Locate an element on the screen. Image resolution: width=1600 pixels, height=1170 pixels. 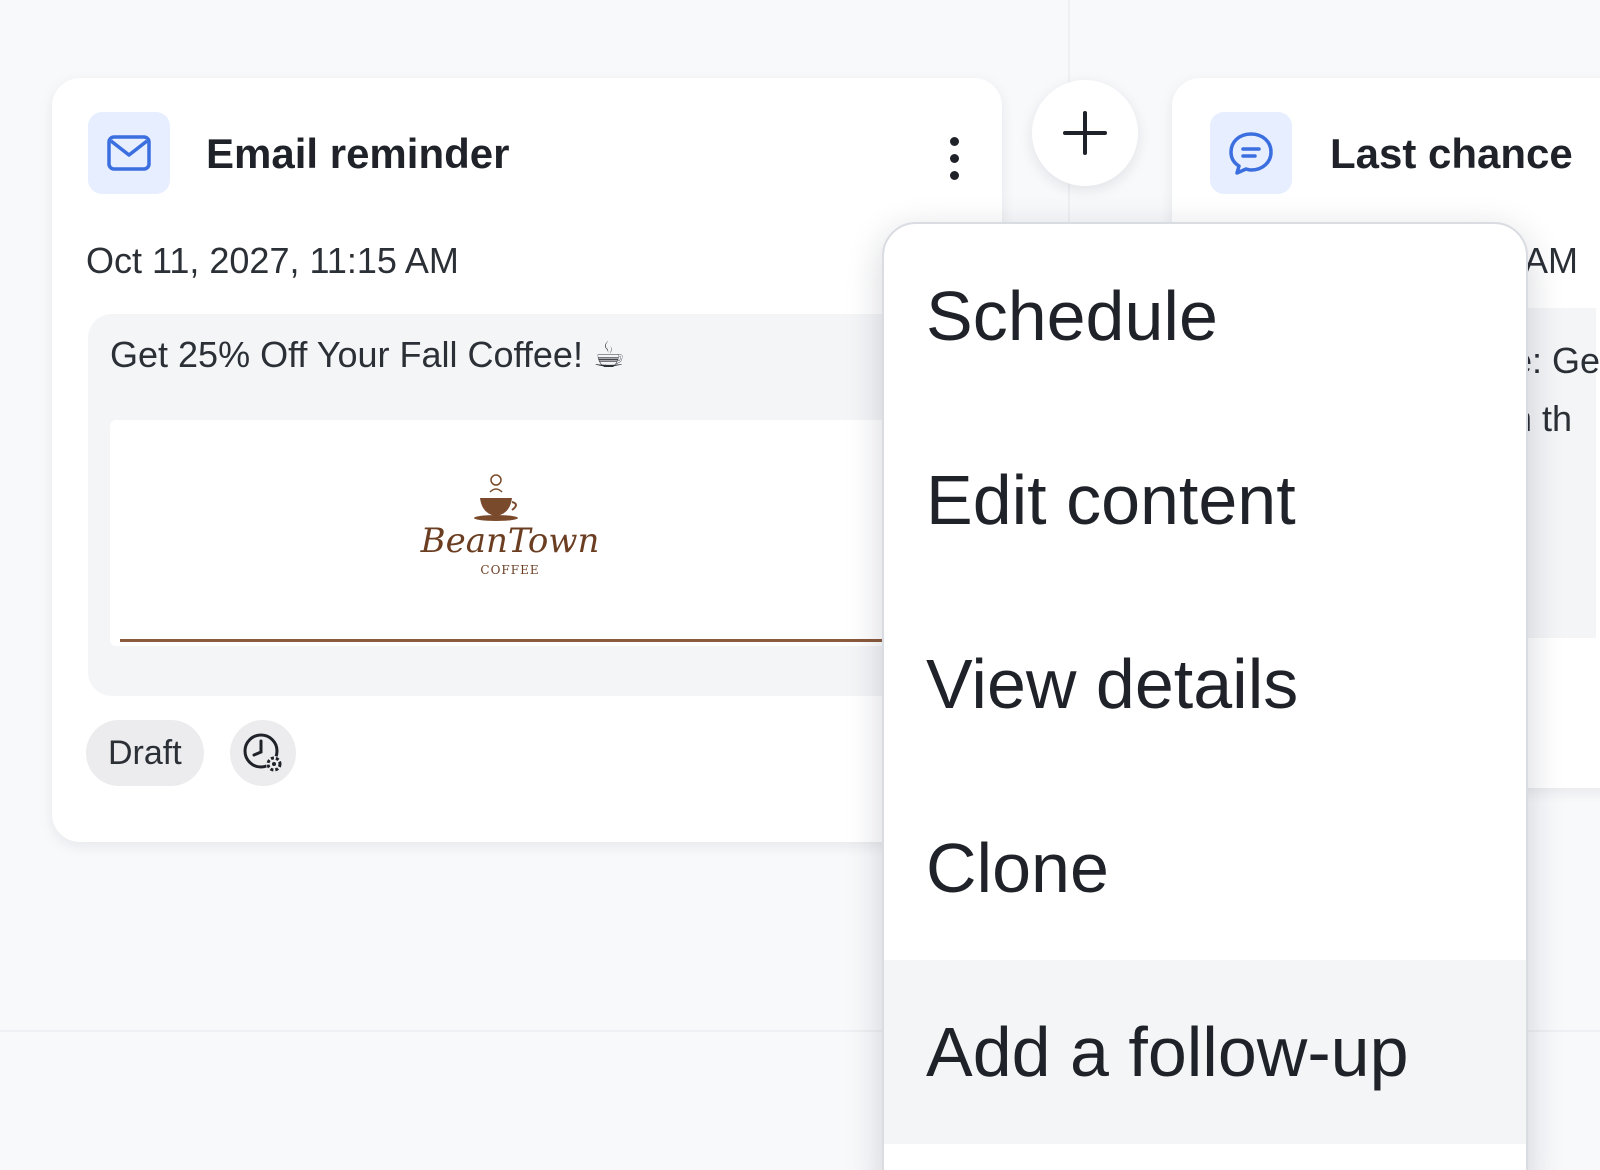
mail-icon is located at coordinates (129, 153).